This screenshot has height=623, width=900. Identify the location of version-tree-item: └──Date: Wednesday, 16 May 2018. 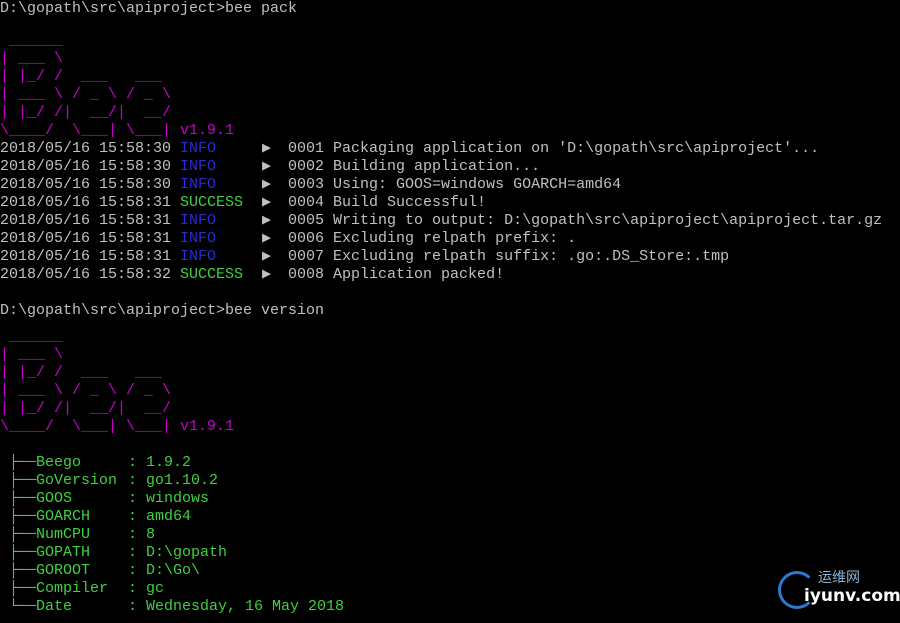
(450, 607).